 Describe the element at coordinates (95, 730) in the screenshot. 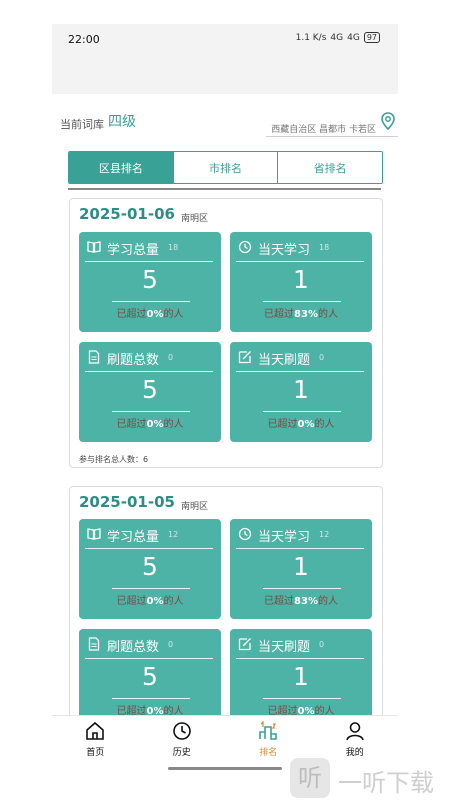

I see `home-icon` at that location.